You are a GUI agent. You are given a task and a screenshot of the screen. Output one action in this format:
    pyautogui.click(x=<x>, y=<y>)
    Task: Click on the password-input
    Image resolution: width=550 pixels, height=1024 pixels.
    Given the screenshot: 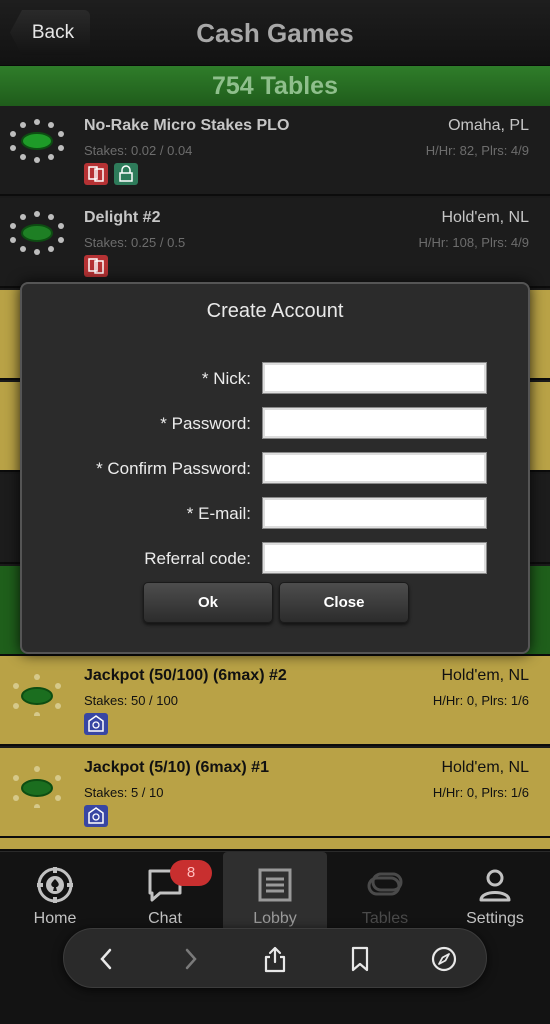 What is the action you would take?
    pyautogui.click(x=374, y=423)
    